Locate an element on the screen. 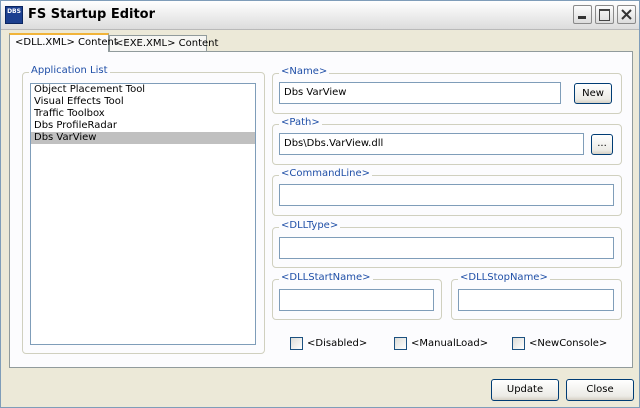  name-label: <Name> is located at coordinates (304, 71).